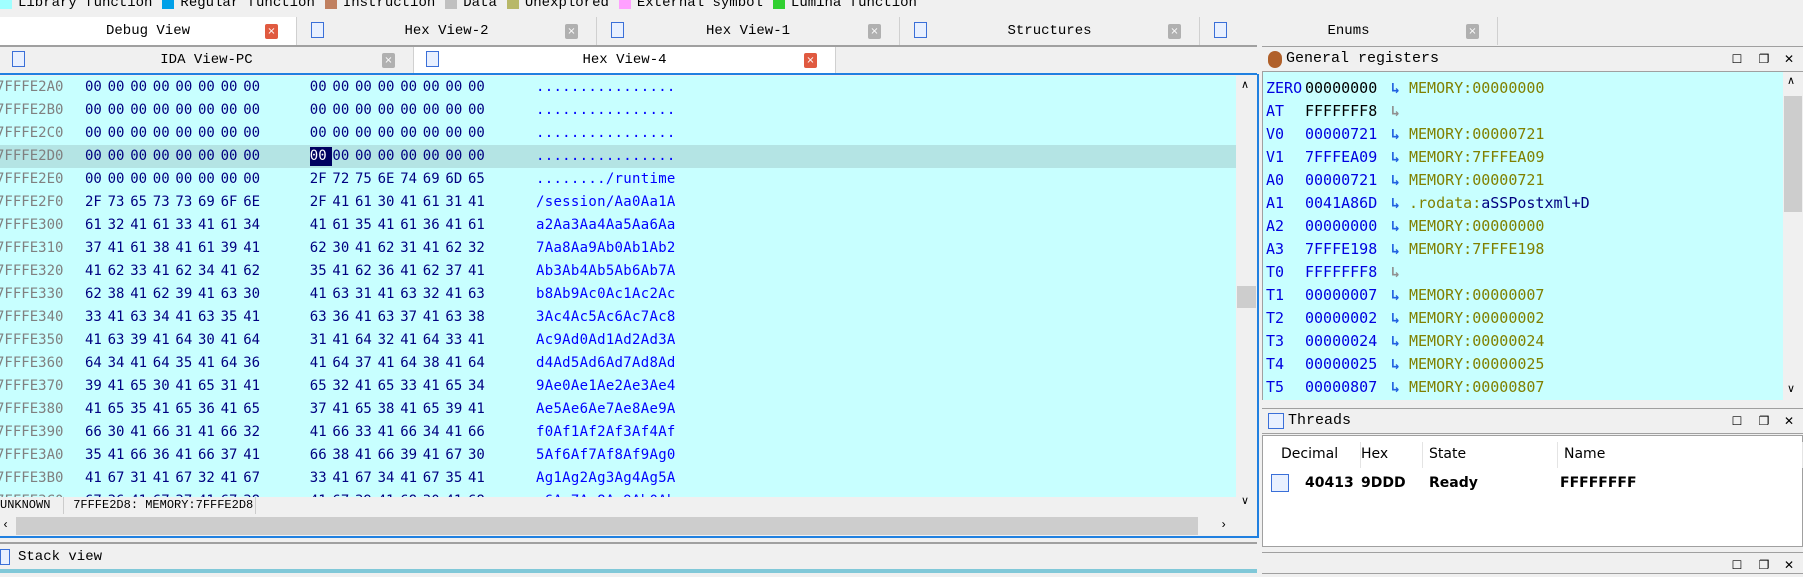 The height and width of the screenshot is (577, 1803). What do you see at coordinates (209, 317) in the screenshot?
I see `hex-byte: 63` at bounding box center [209, 317].